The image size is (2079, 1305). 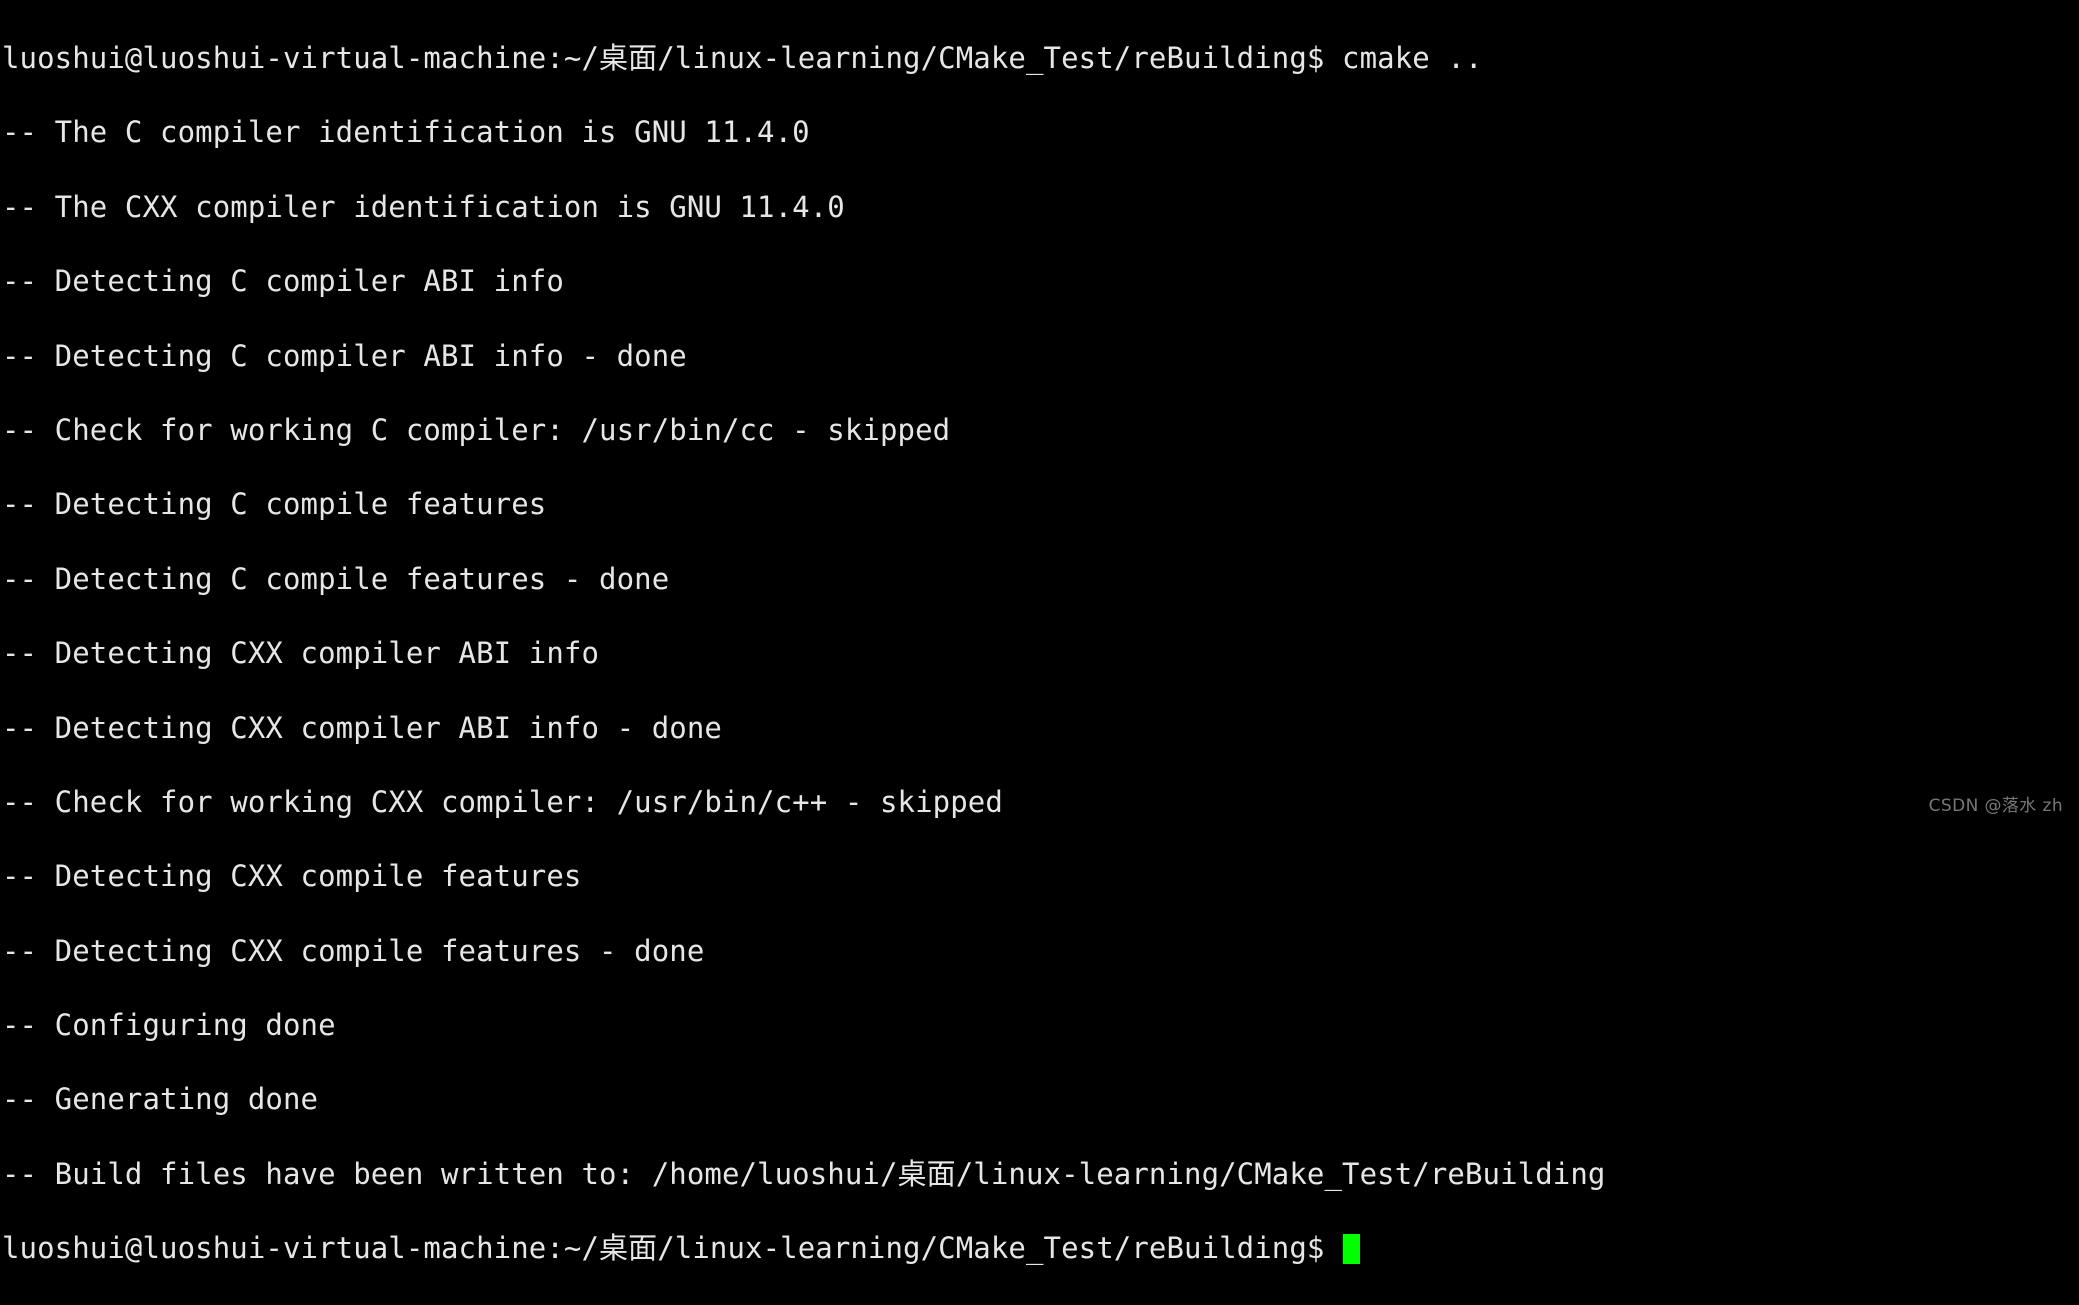 I want to click on terminal-line: -- Detecting CXX compiler ABI info, so click(x=1040, y=653).